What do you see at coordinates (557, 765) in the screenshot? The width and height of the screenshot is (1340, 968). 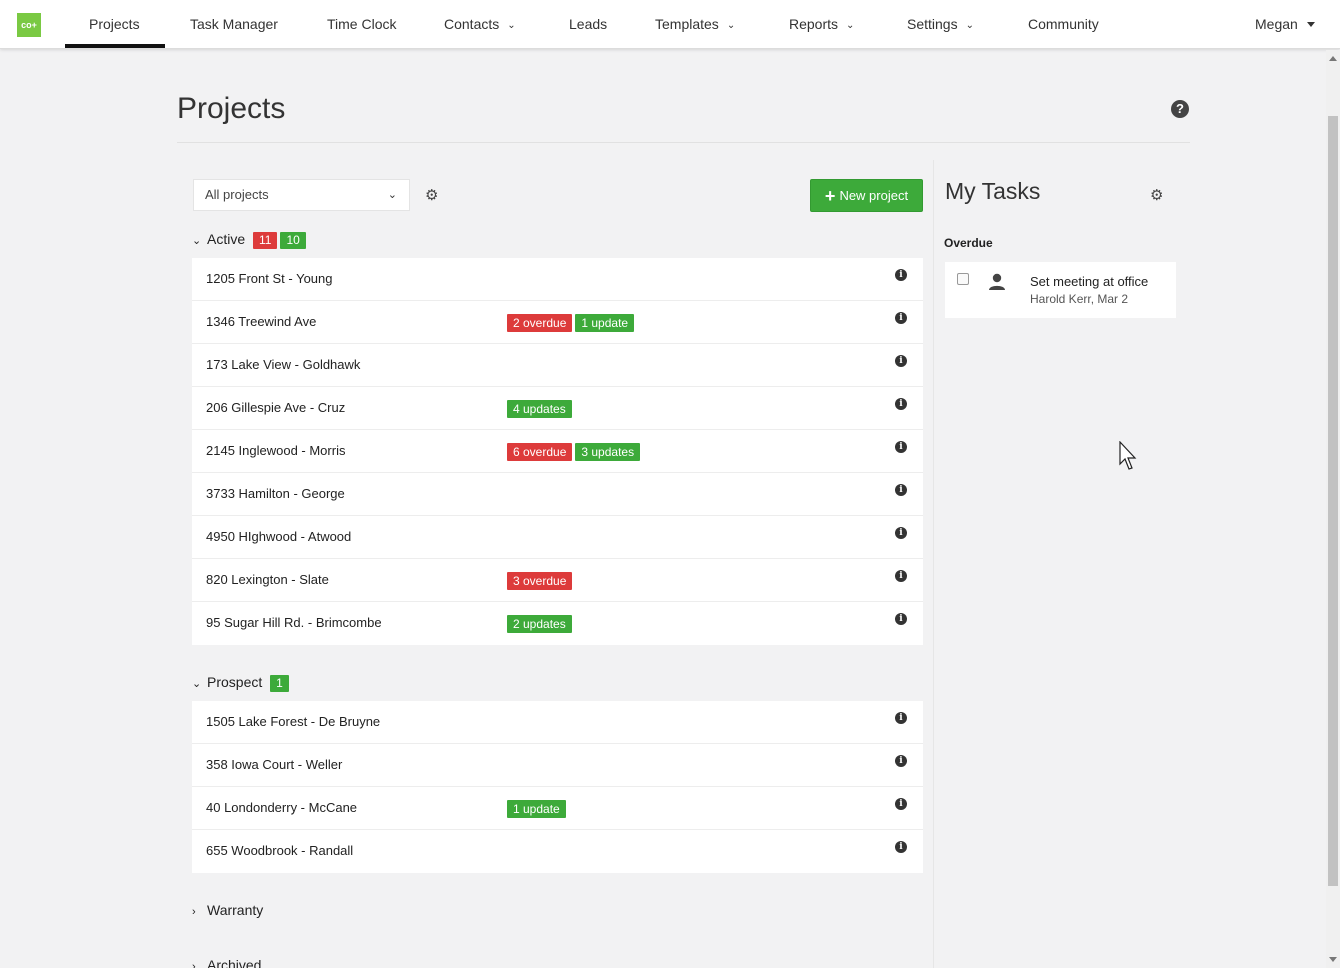 I see `project-row: 358 Iowa Court - Weller i` at bounding box center [557, 765].